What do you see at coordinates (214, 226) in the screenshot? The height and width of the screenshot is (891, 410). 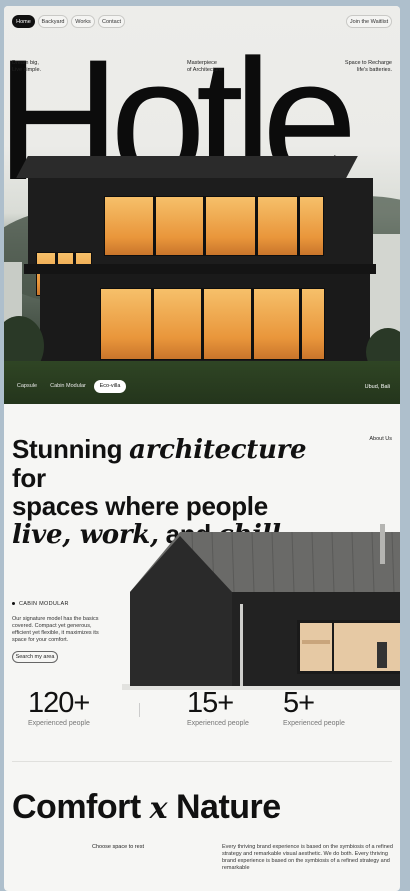 I see `house-window-upper` at bounding box center [214, 226].